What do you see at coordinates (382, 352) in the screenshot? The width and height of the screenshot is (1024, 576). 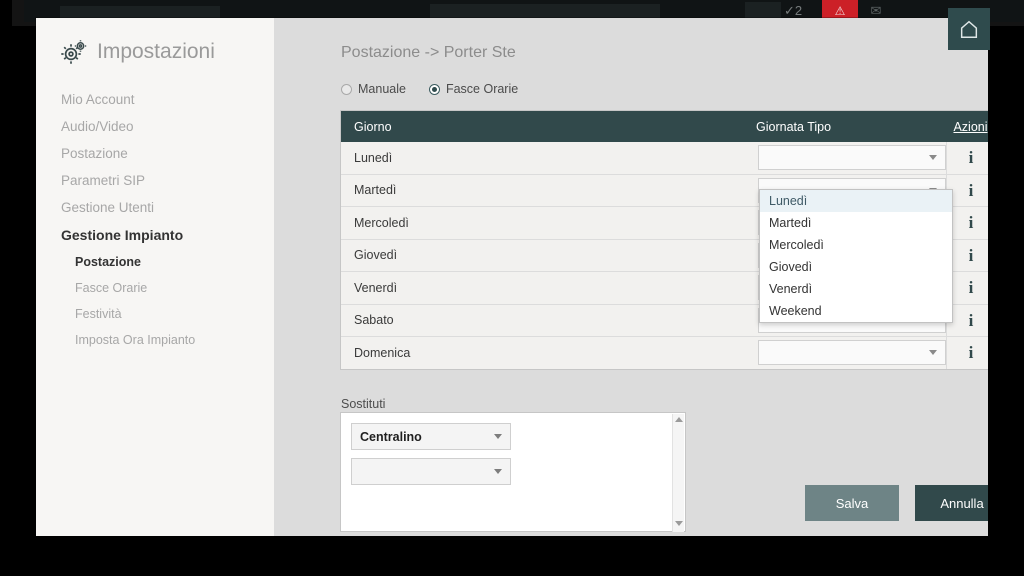 I see `cell-day: Domenica` at bounding box center [382, 352].